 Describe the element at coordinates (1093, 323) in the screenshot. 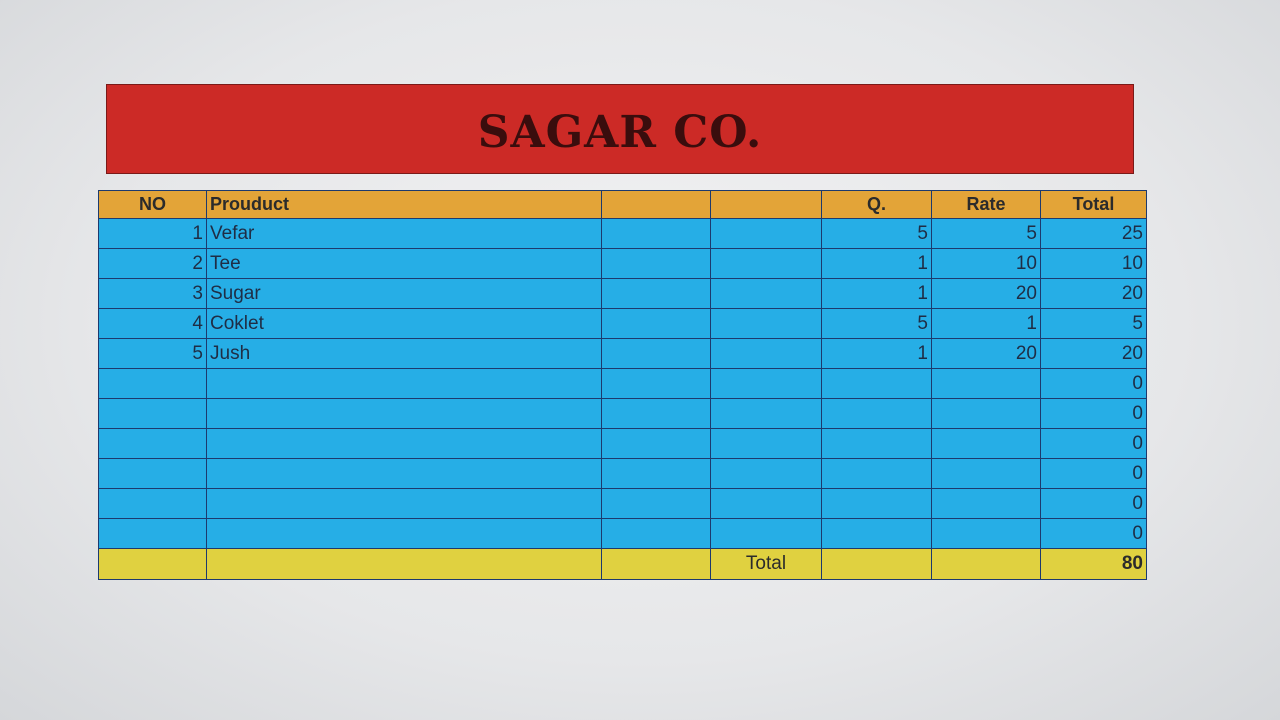

I see `cell-total: 5` at that location.